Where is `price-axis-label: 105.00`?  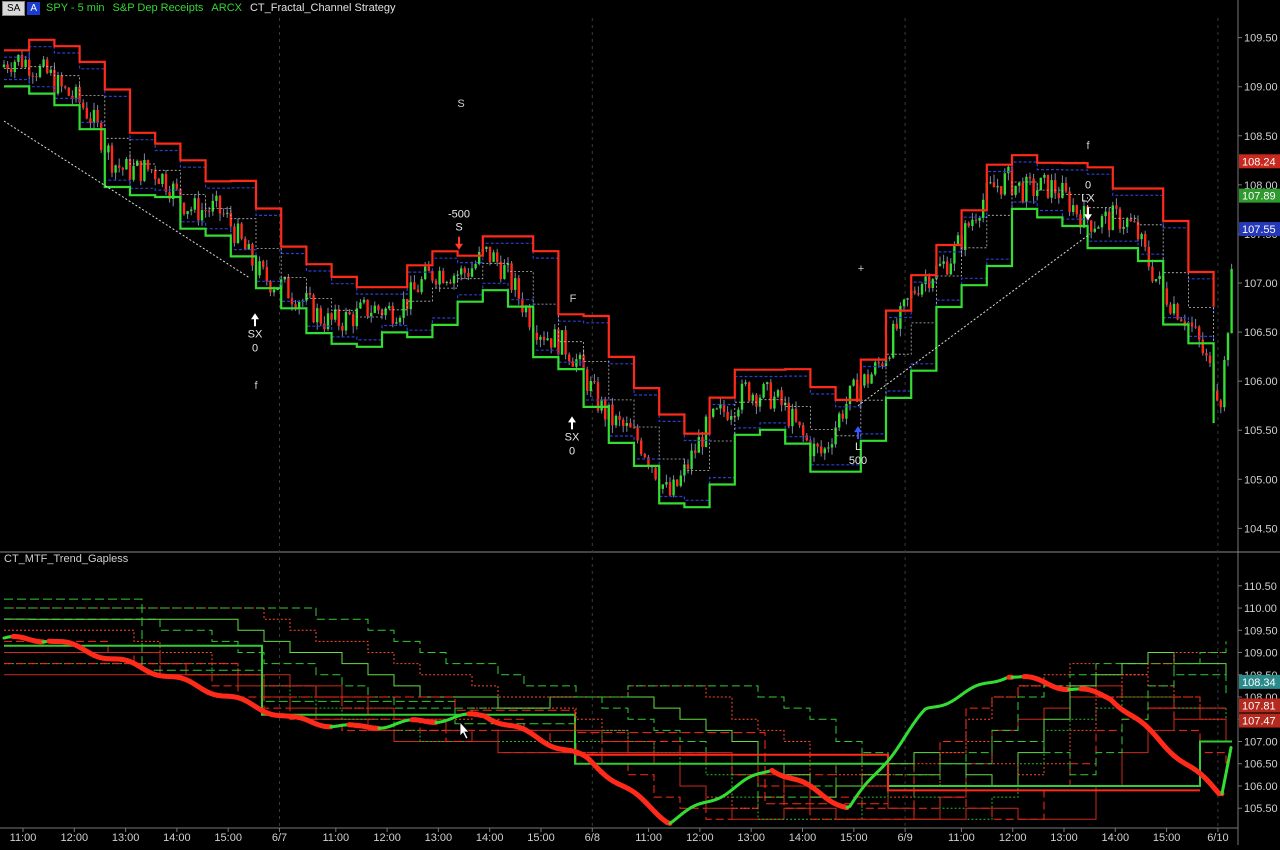
price-axis-label: 105.00 is located at coordinates (1261, 480).